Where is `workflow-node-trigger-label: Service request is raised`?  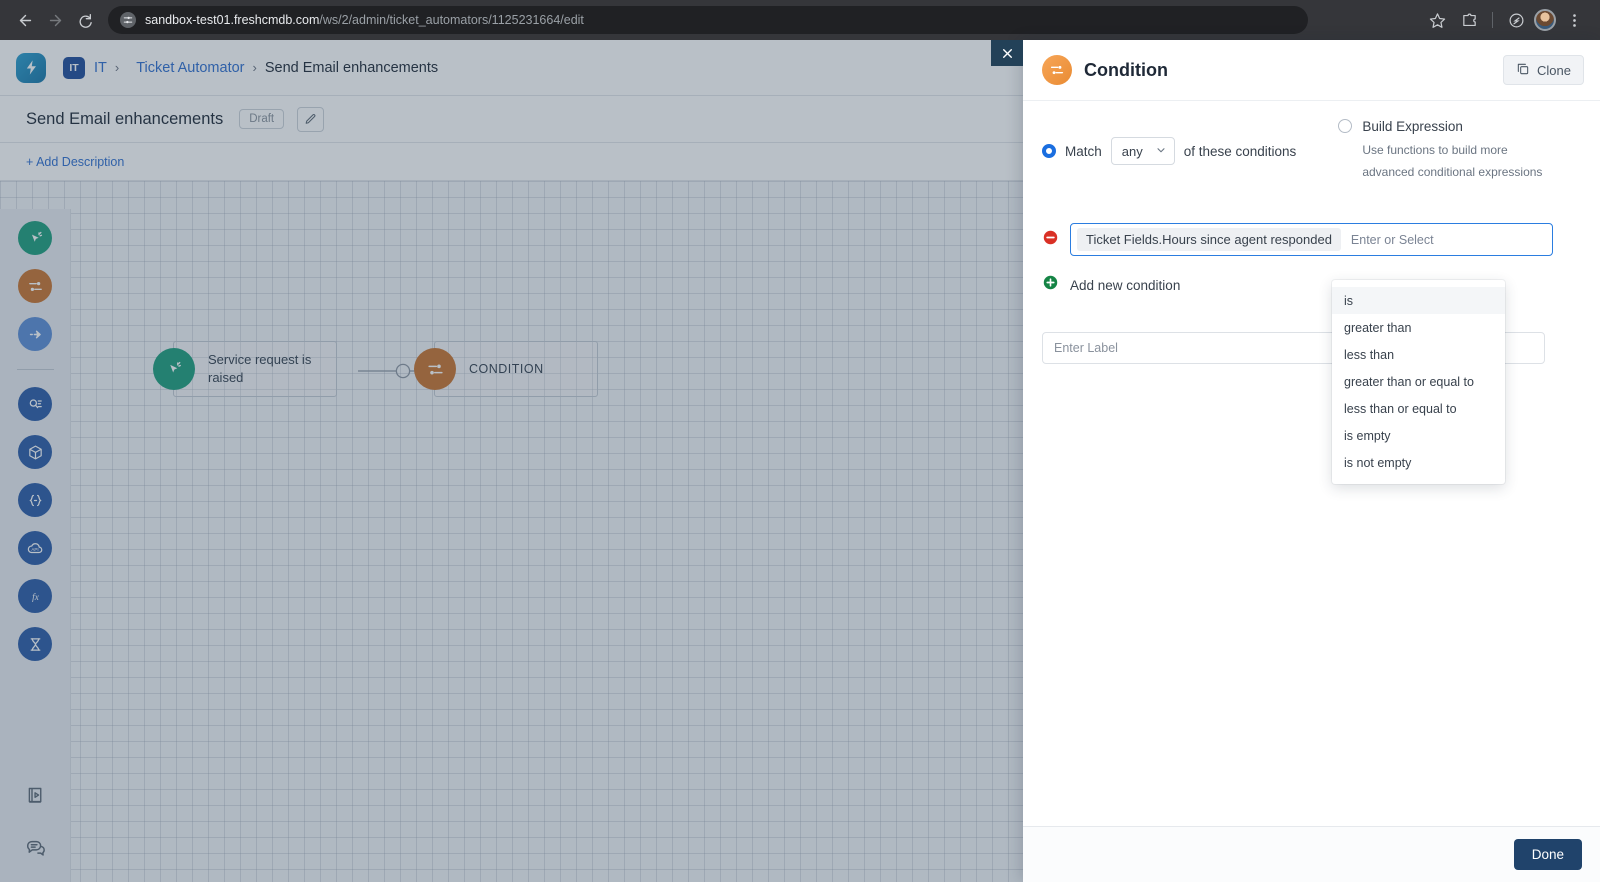 workflow-node-trigger-label: Service request is raised is located at coordinates (260, 368).